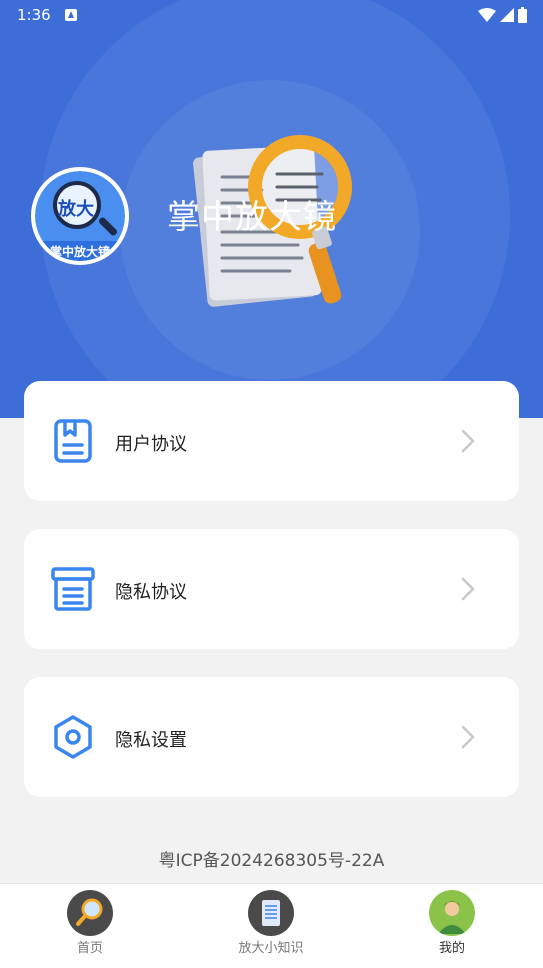 Image resolution: width=543 pixels, height=968 pixels. What do you see at coordinates (451, 948) in the screenshot?
I see `tab-label: 我的` at bounding box center [451, 948].